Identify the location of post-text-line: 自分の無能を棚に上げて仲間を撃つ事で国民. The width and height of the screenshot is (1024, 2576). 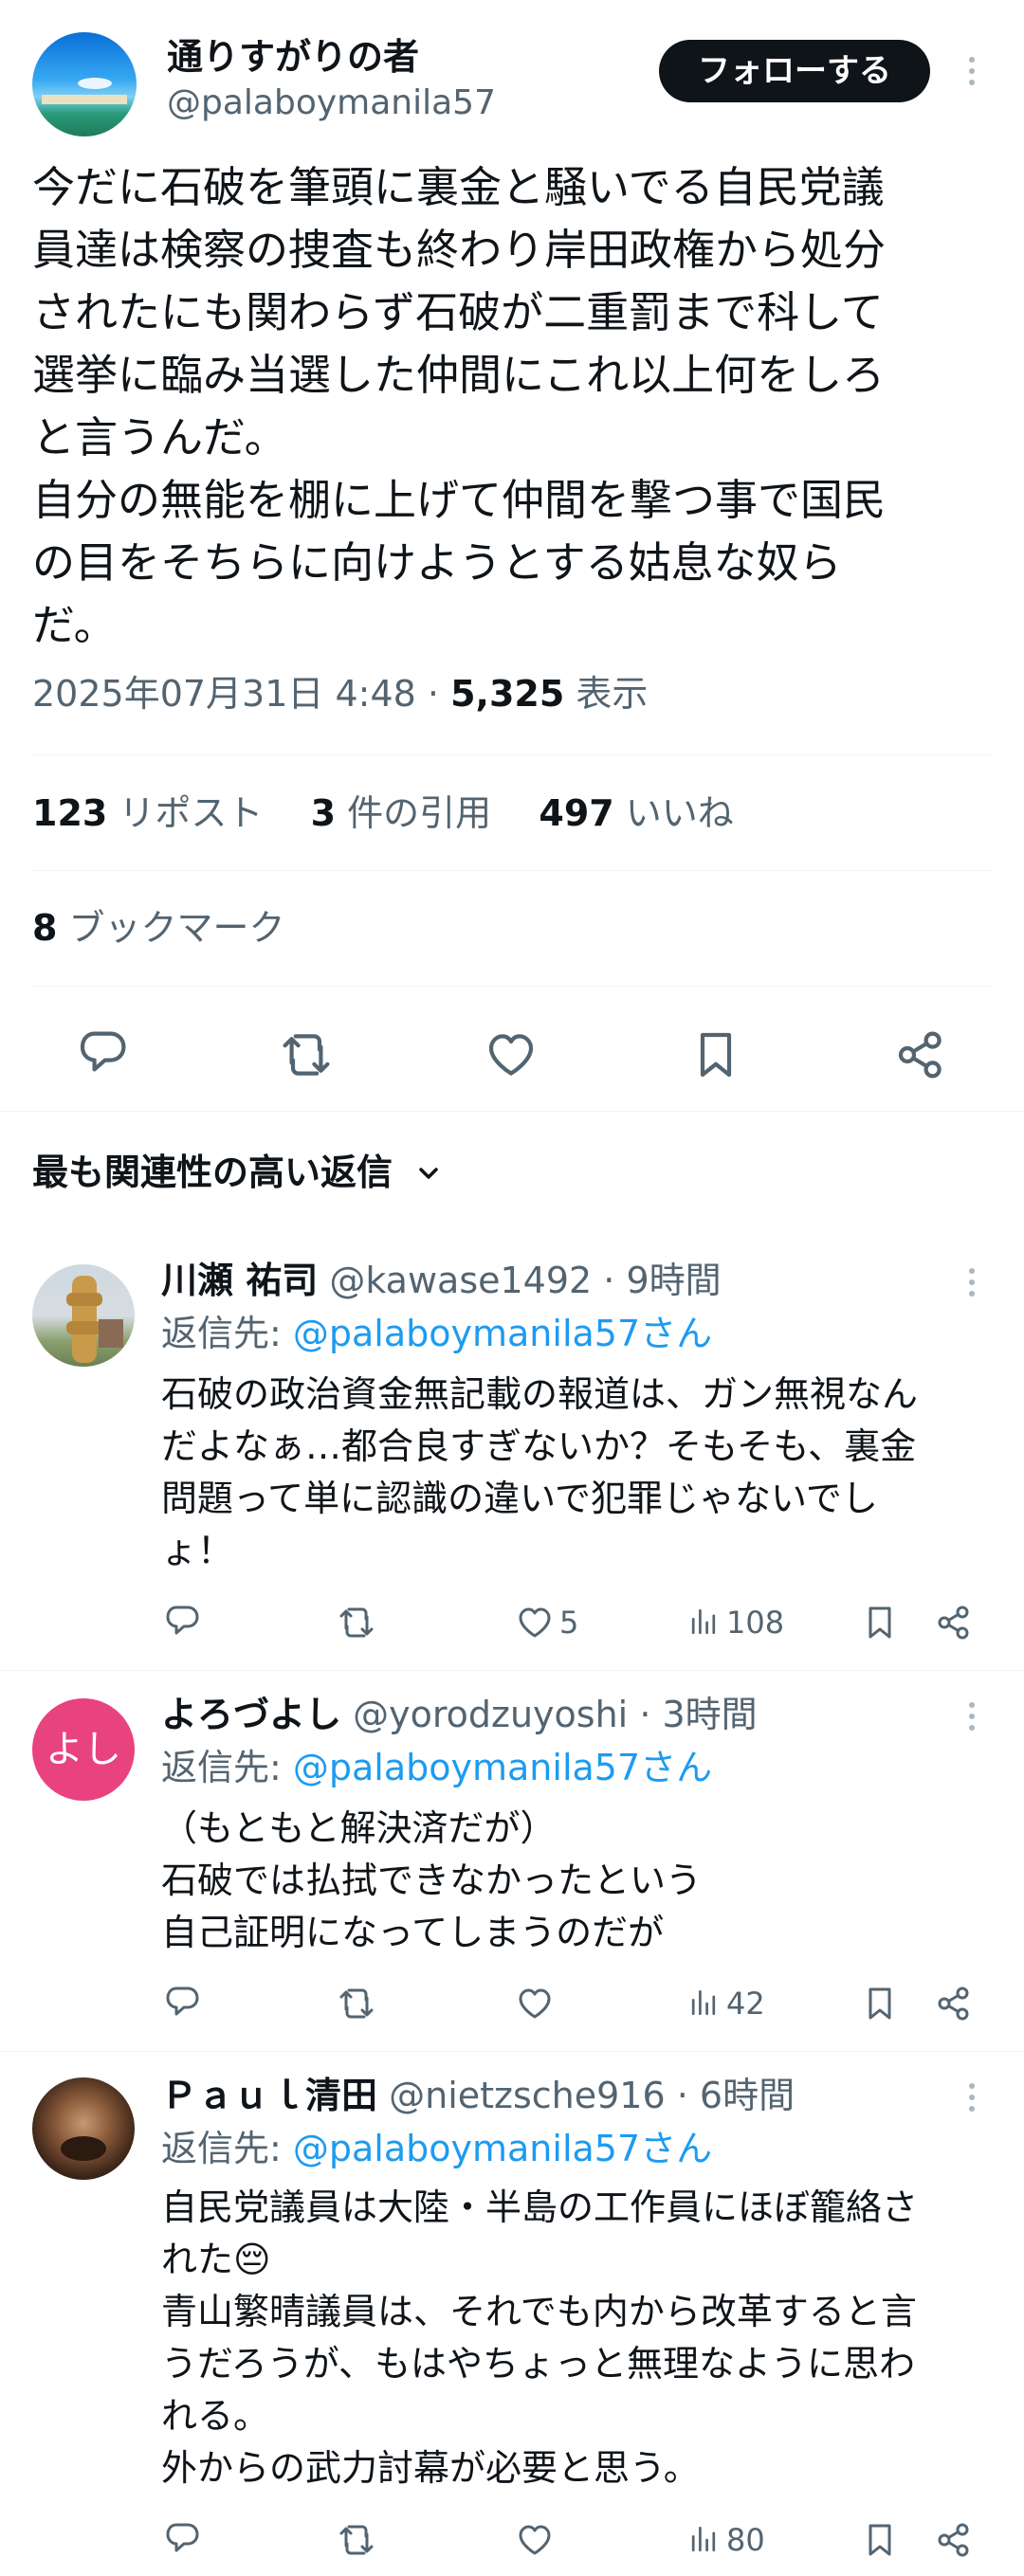
(459, 500).